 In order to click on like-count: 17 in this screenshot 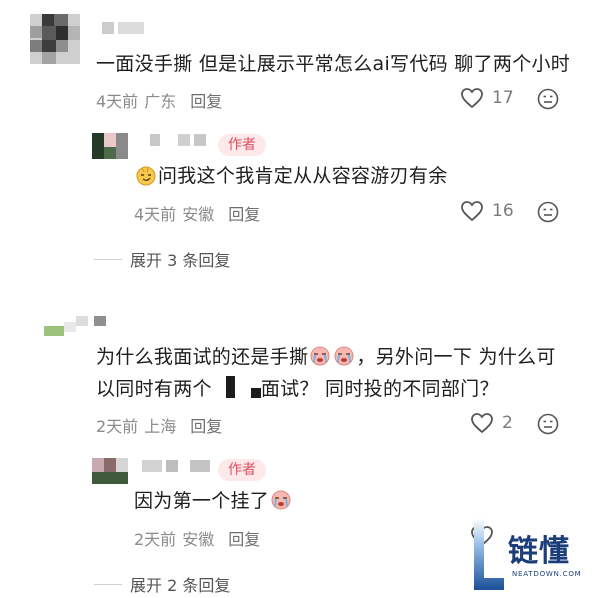, I will do `click(503, 98)`.